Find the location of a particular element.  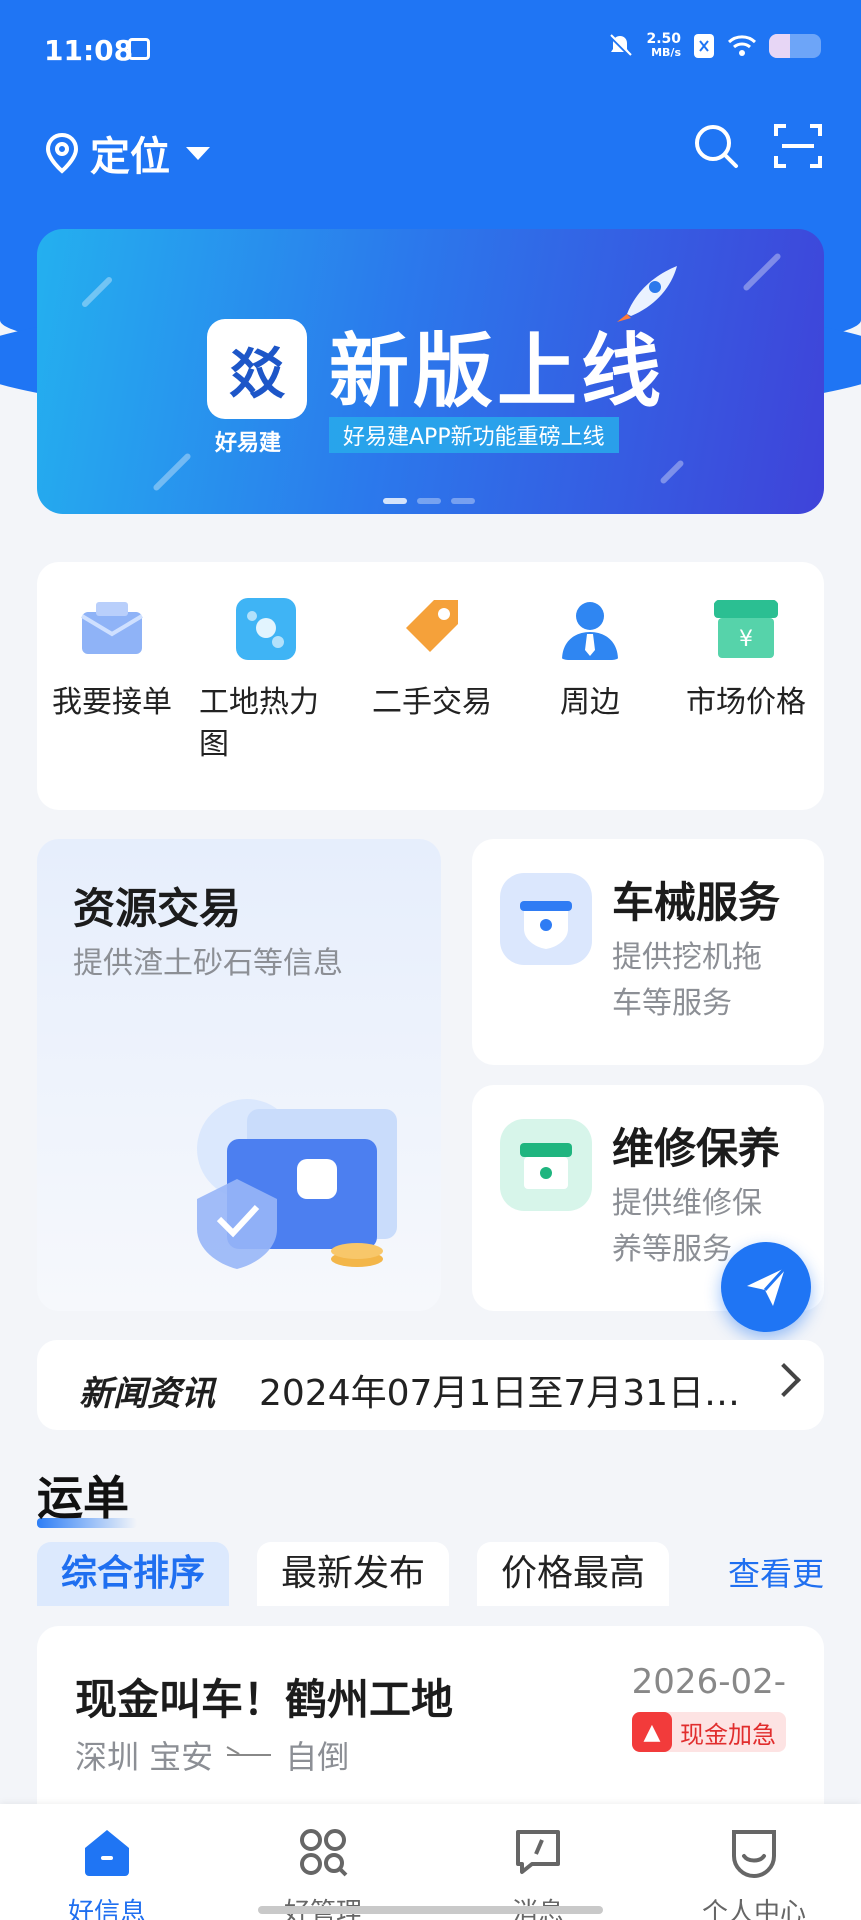

heatmap-icon is located at coordinates (266, 629).